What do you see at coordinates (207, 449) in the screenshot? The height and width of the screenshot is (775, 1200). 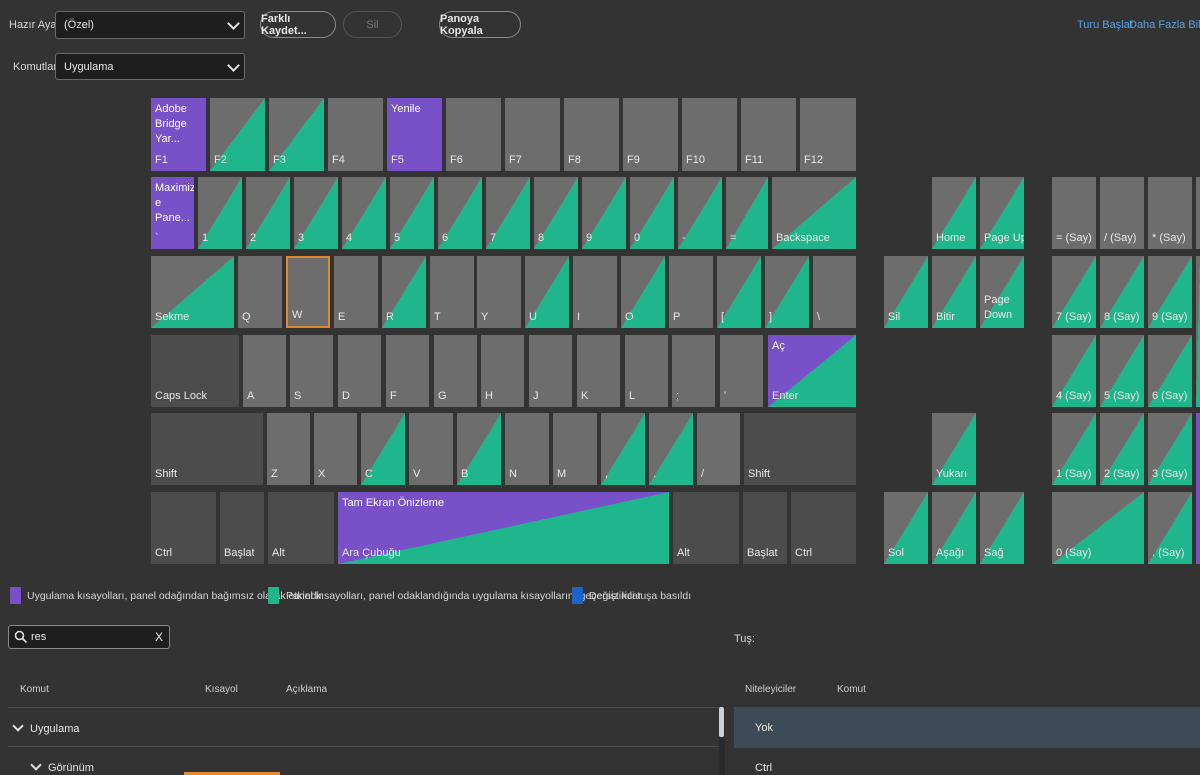 I see `key-lshift: Shift` at bounding box center [207, 449].